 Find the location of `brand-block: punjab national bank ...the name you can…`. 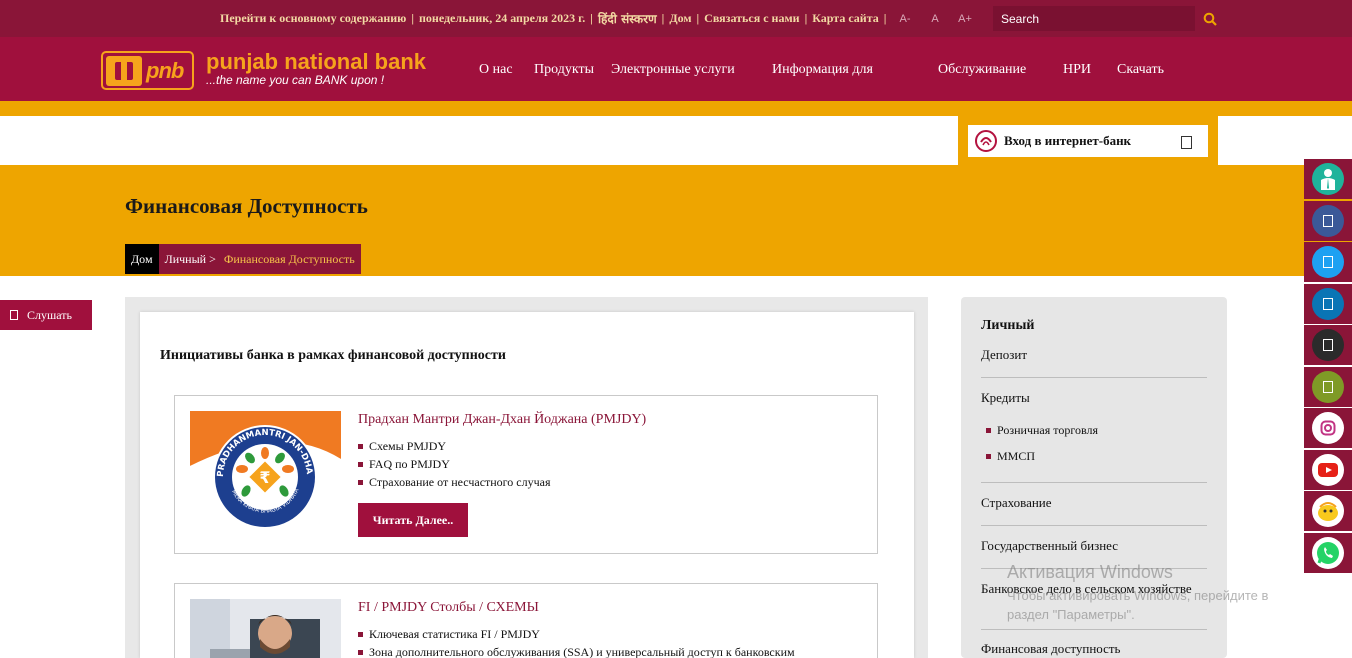

brand-block: punjab national bank ...the name you can… is located at coordinates (316, 68).